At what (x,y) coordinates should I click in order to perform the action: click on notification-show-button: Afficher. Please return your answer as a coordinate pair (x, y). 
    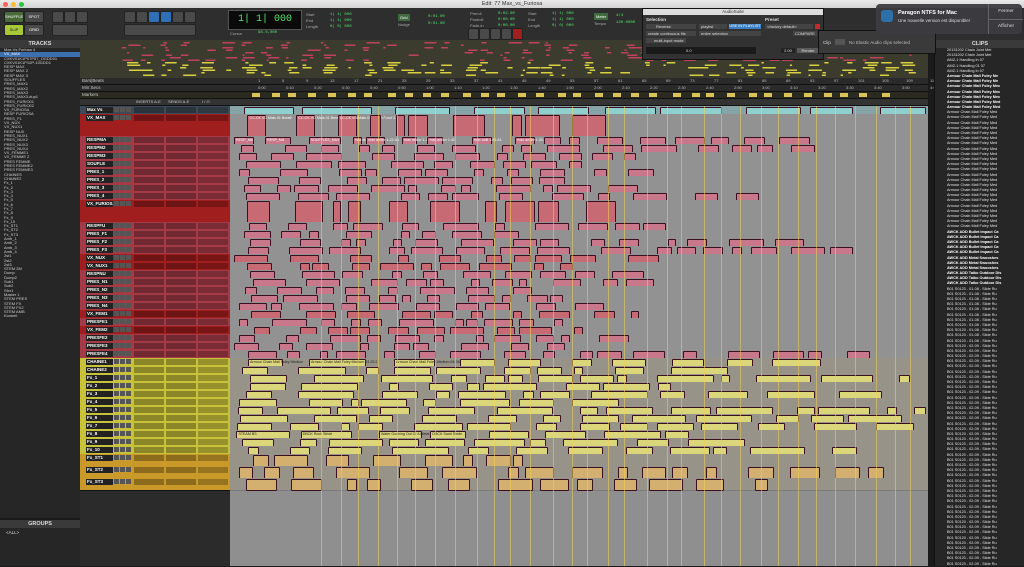
    Looking at the image, I should click on (1005, 26).